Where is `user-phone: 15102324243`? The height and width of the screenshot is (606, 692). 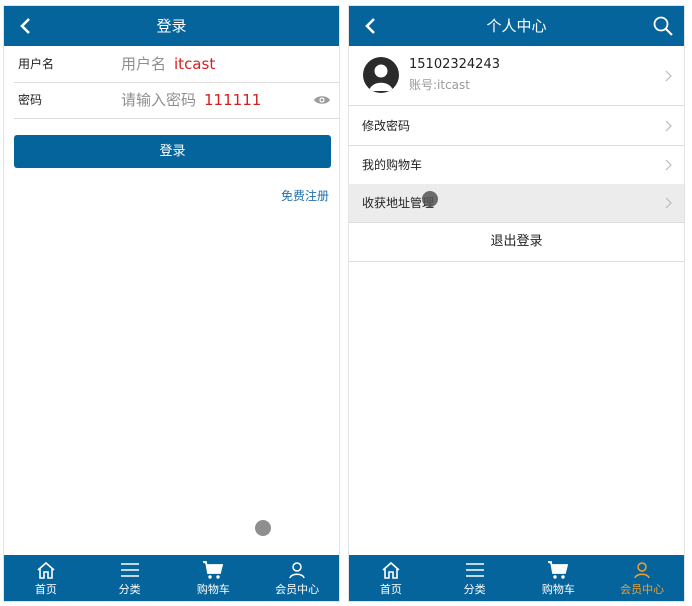
user-phone: 15102324243 is located at coordinates (454, 64).